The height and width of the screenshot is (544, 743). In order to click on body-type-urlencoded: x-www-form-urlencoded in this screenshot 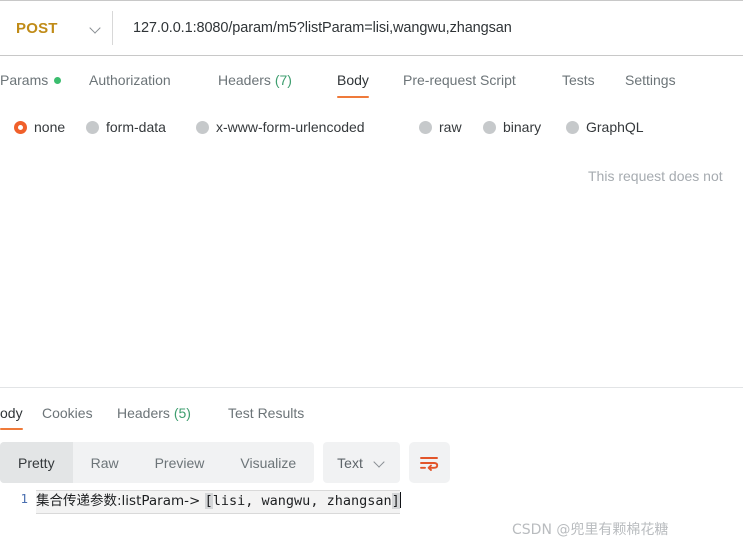, I will do `click(280, 127)`.